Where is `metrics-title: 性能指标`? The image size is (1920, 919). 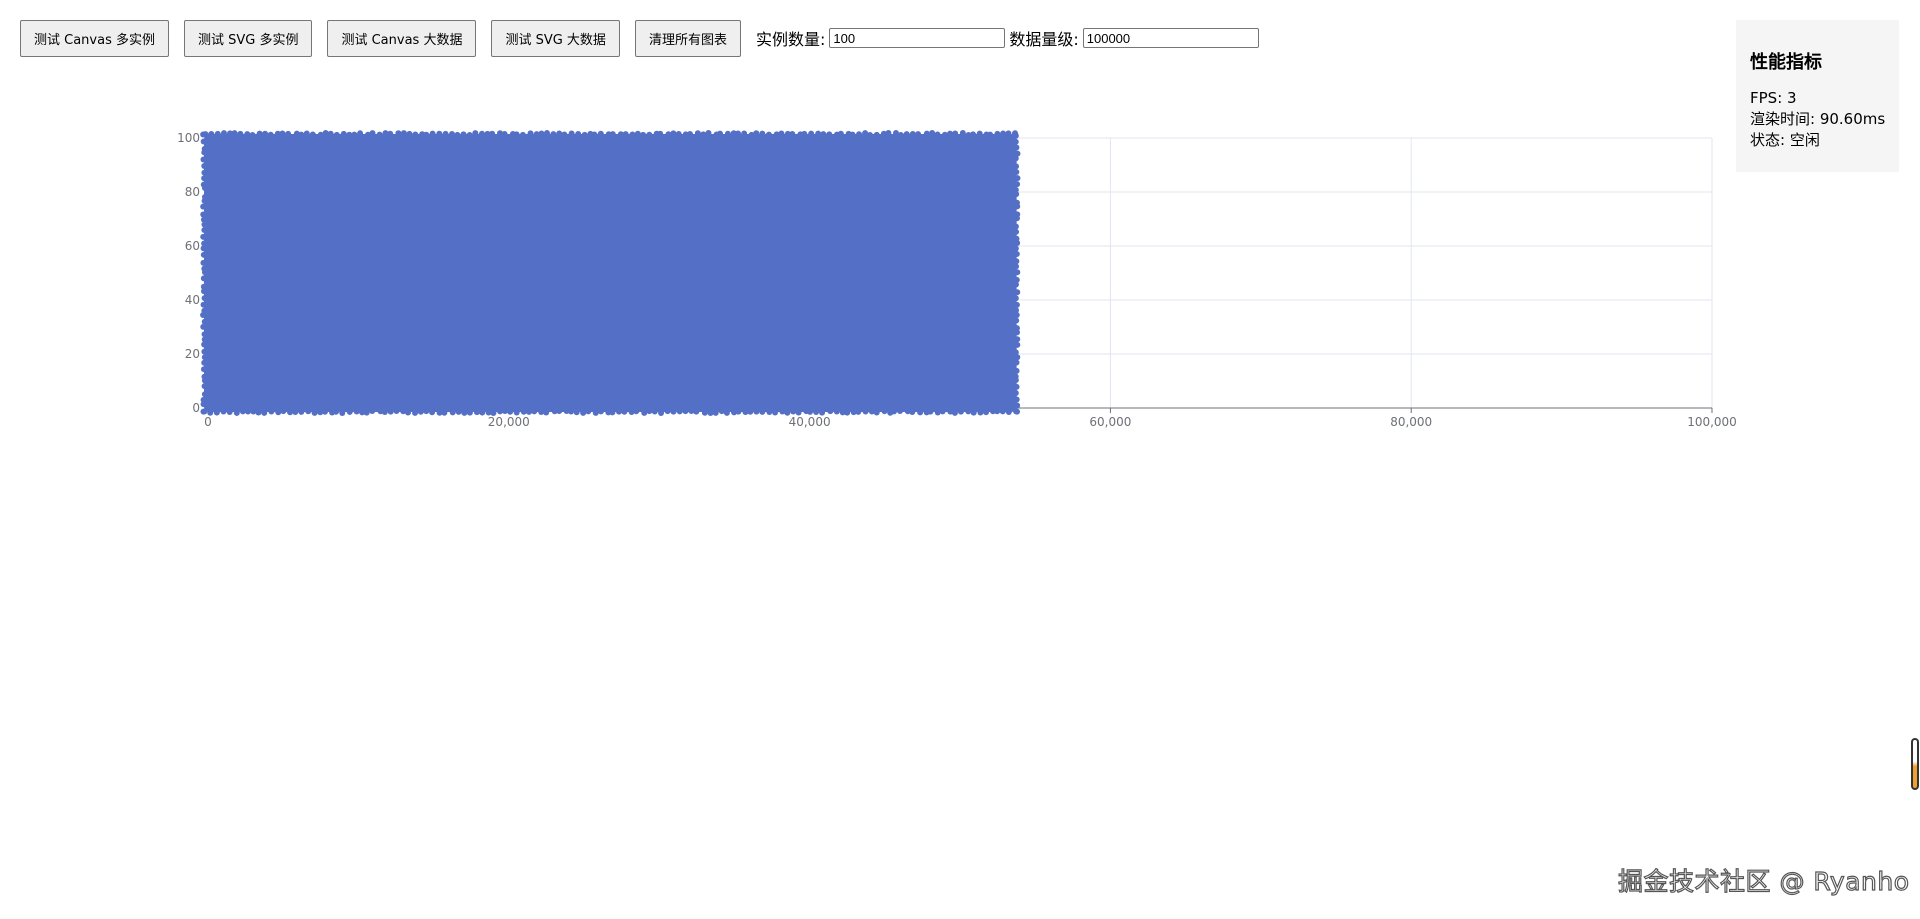 metrics-title: 性能指标 is located at coordinates (1786, 62).